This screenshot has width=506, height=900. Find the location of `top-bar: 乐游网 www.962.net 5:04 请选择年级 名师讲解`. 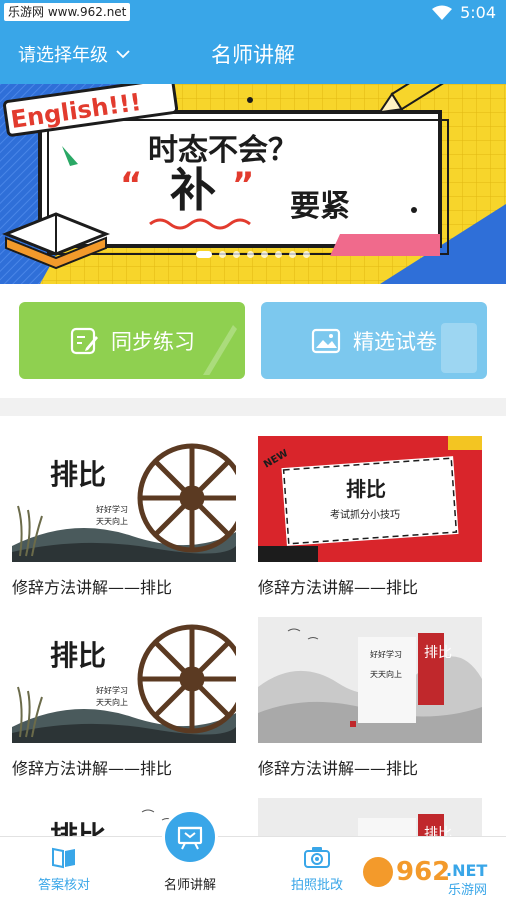

top-bar: 乐游网 www.962.net 5:04 请选择年级 名师讲解 is located at coordinates (253, 42).